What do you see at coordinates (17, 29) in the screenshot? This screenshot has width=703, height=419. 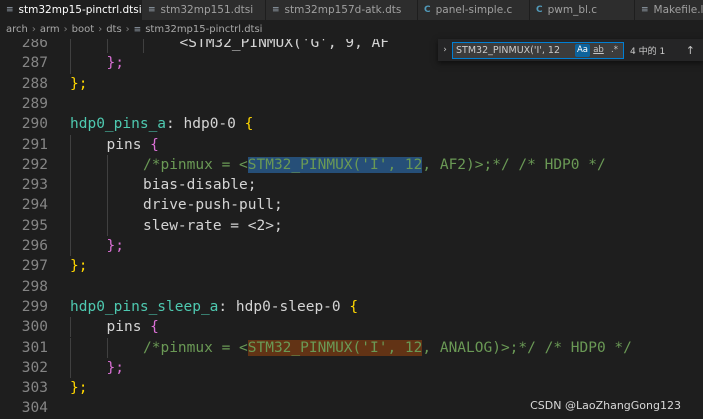 I see `breadcrumb-item: arch` at bounding box center [17, 29].